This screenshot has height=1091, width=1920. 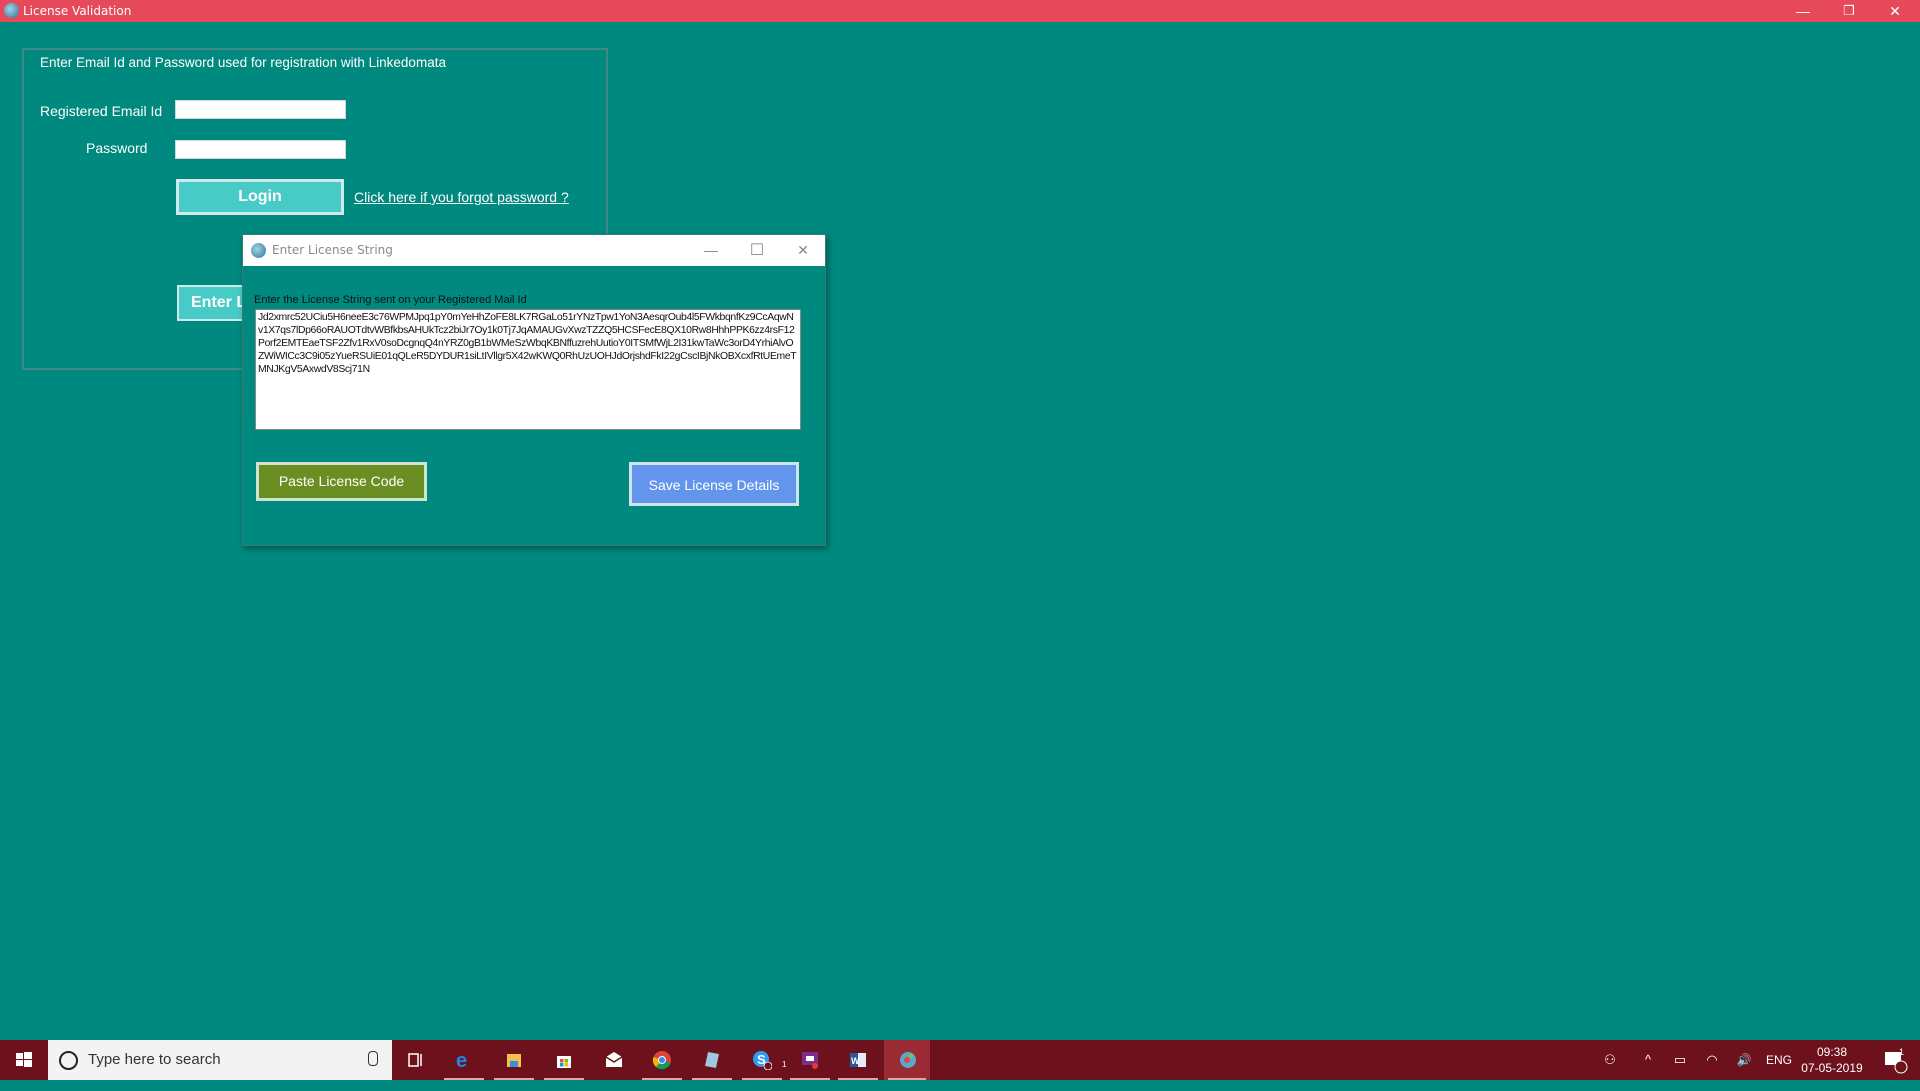 What do you see at coordinates (1832, 1052) in the screenshot?
I see `clock-time: 09:38` at bounding box center [1832, 1052].